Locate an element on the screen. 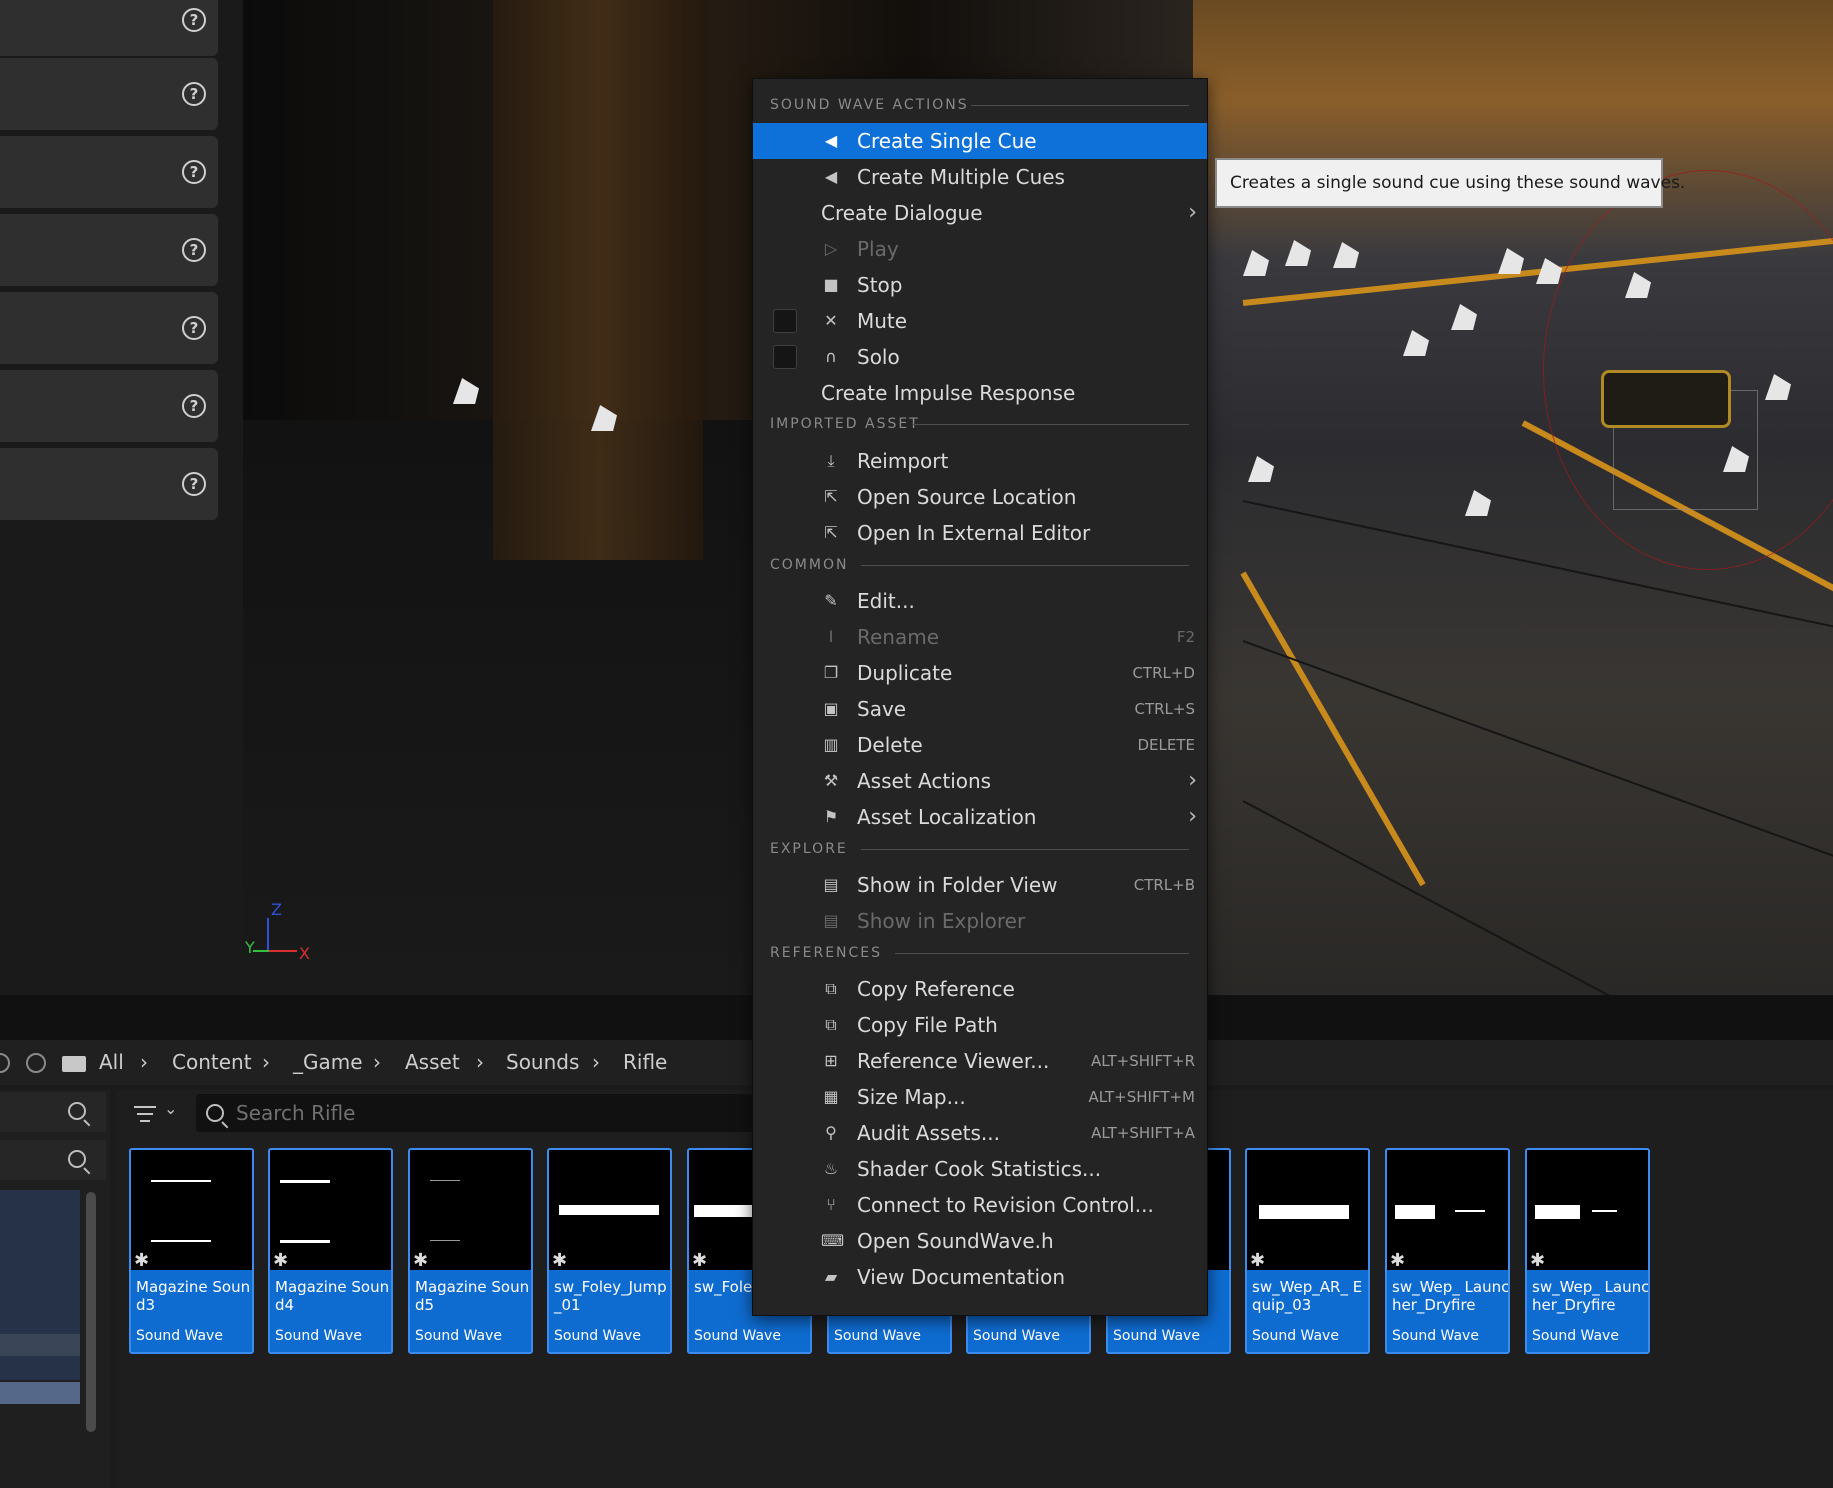  asset-tile: ✱ Magazine Sound4 Sound Wave is located at coordinates (330, 1251).